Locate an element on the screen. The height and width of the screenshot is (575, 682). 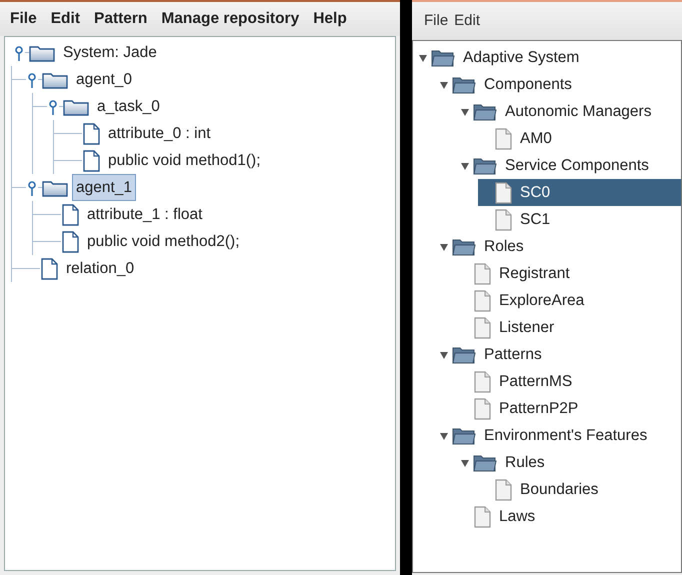
tree-node-label: Rules is located at coordinates (525, 462).